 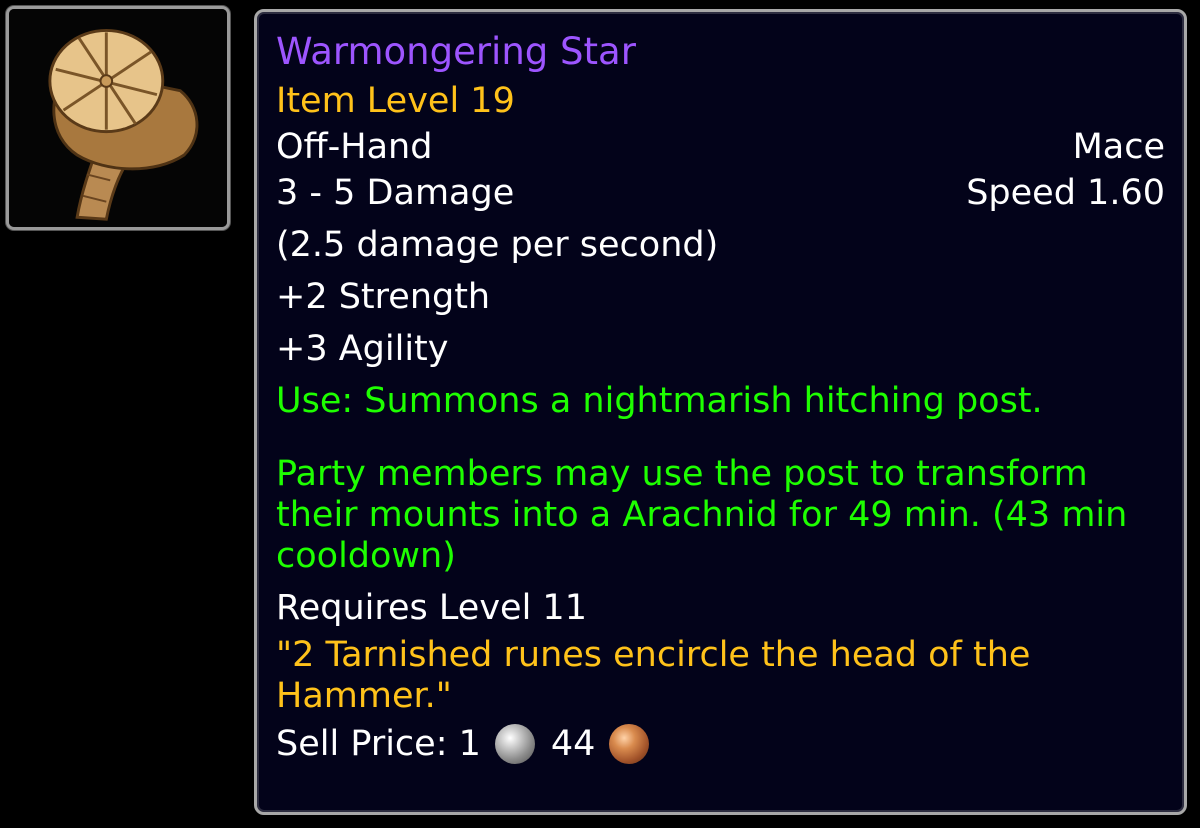 I want to click on item-name: Warmongering Star, so click(x=456, y=51).